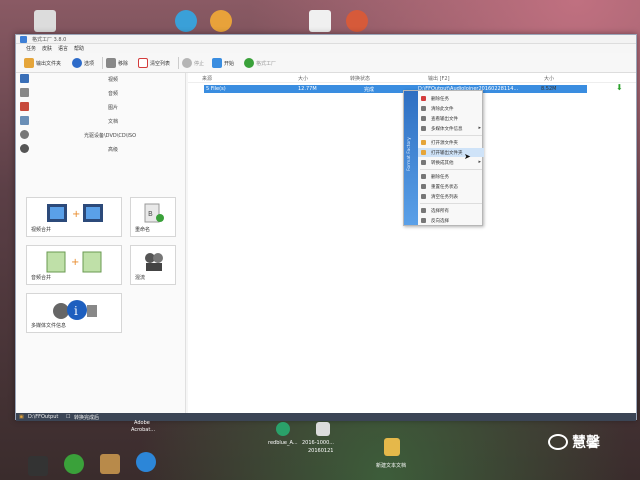 The width and height of the screenshot is (640, 480). I want to click on category-picture-label: 图片, so click(113, 108).